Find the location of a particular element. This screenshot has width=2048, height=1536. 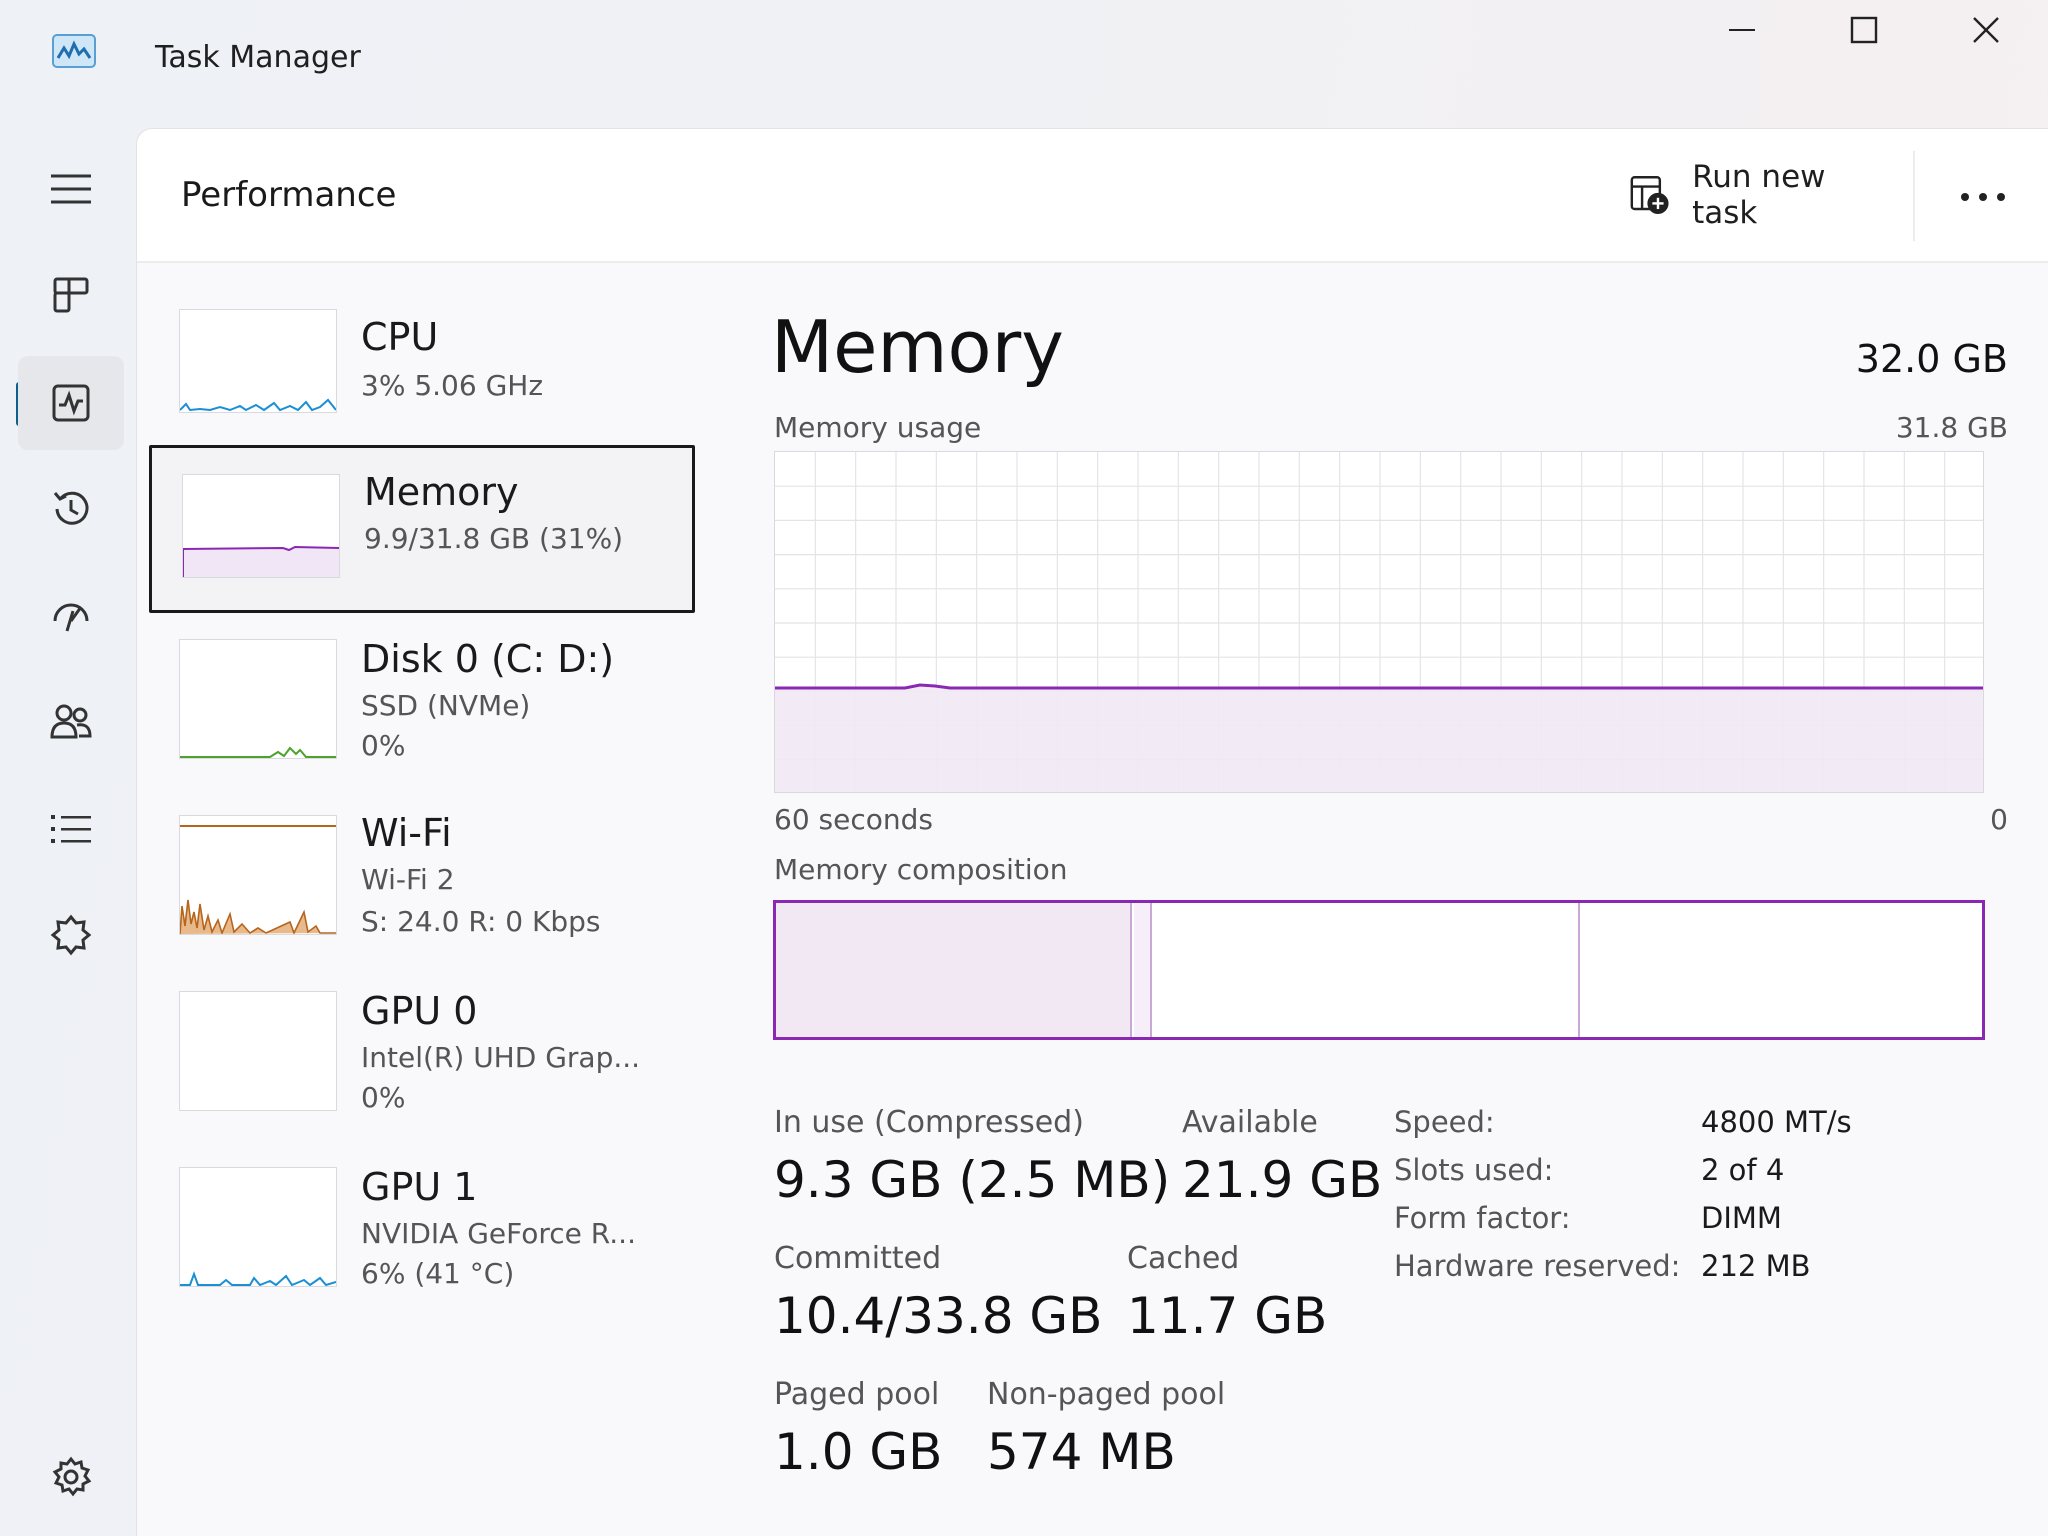

header-separator is located at coordinates (1914, 196).